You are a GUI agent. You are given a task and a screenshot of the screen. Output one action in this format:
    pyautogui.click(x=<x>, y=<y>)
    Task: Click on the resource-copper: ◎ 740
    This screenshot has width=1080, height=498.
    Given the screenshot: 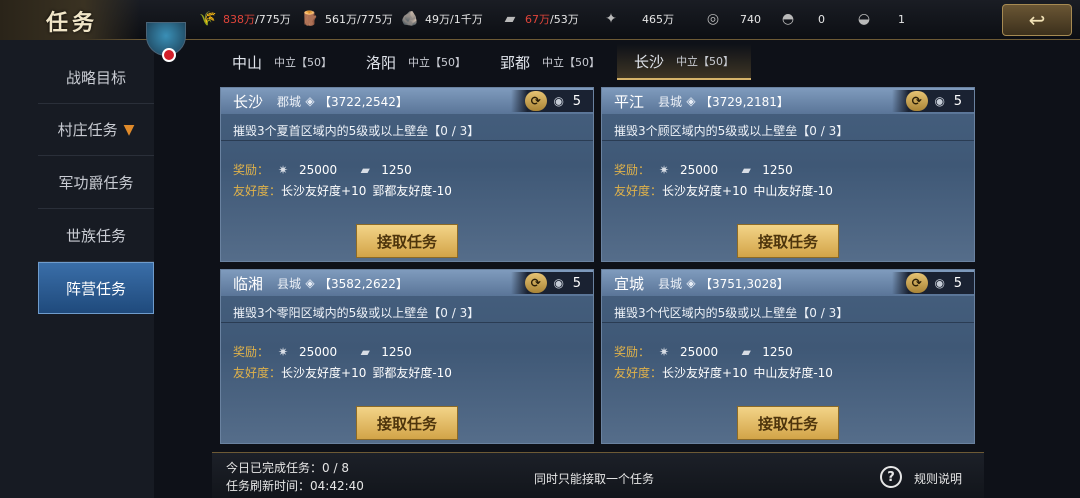 What is the action you would take?
    pyautogui.click(x=732, y=19)
    